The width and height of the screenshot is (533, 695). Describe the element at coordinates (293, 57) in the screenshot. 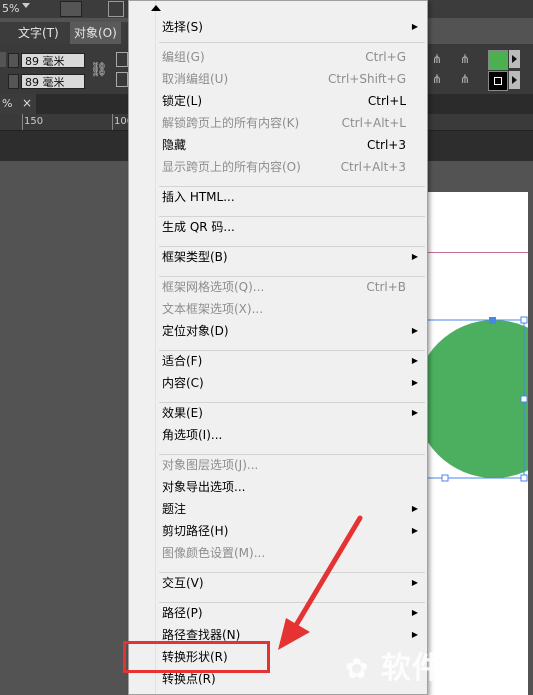

I see `menu-item: 编组(G) Ctrl+G` at that location.